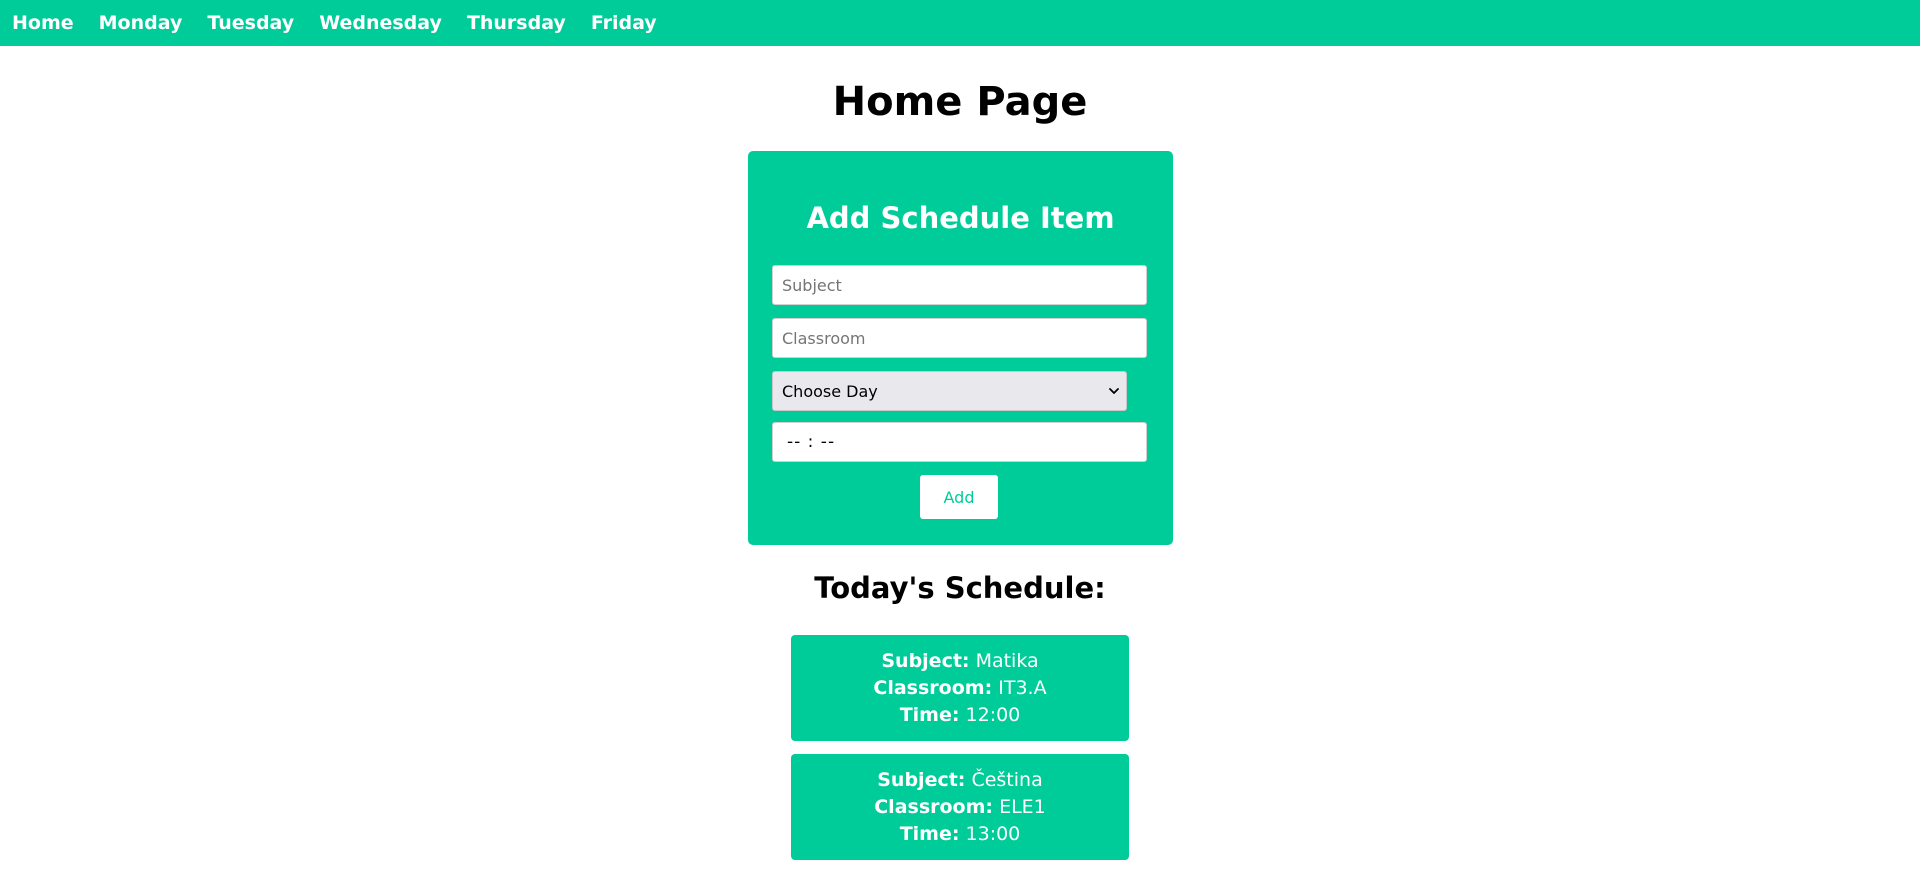 This screenshot has width=1920, height=878. Describe the element at coordinates (1007, 661) in the screenshot. I see `subject-value: Matika` at that location.